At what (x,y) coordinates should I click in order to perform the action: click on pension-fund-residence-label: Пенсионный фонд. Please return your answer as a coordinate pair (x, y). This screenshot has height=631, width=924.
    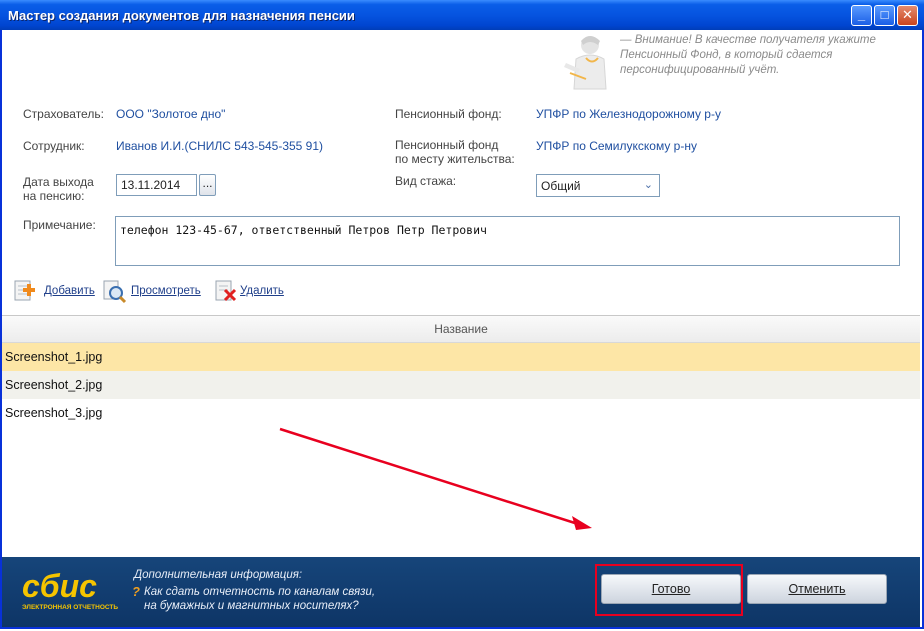
    Looking at the image, I should click on (447, 145).